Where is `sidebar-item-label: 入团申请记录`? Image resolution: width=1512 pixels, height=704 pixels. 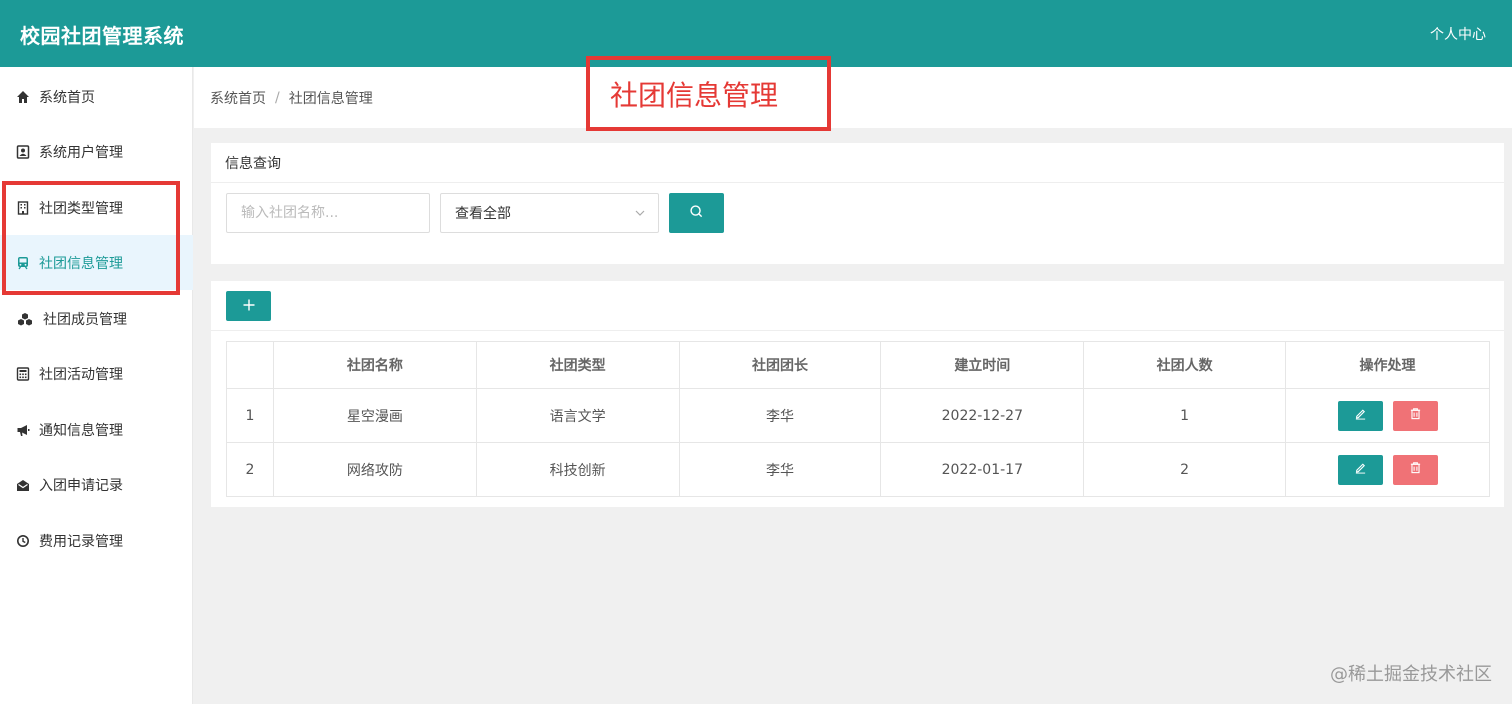
sidebar-item-label: 入团申请记录 is located at coordinates (81, 485).